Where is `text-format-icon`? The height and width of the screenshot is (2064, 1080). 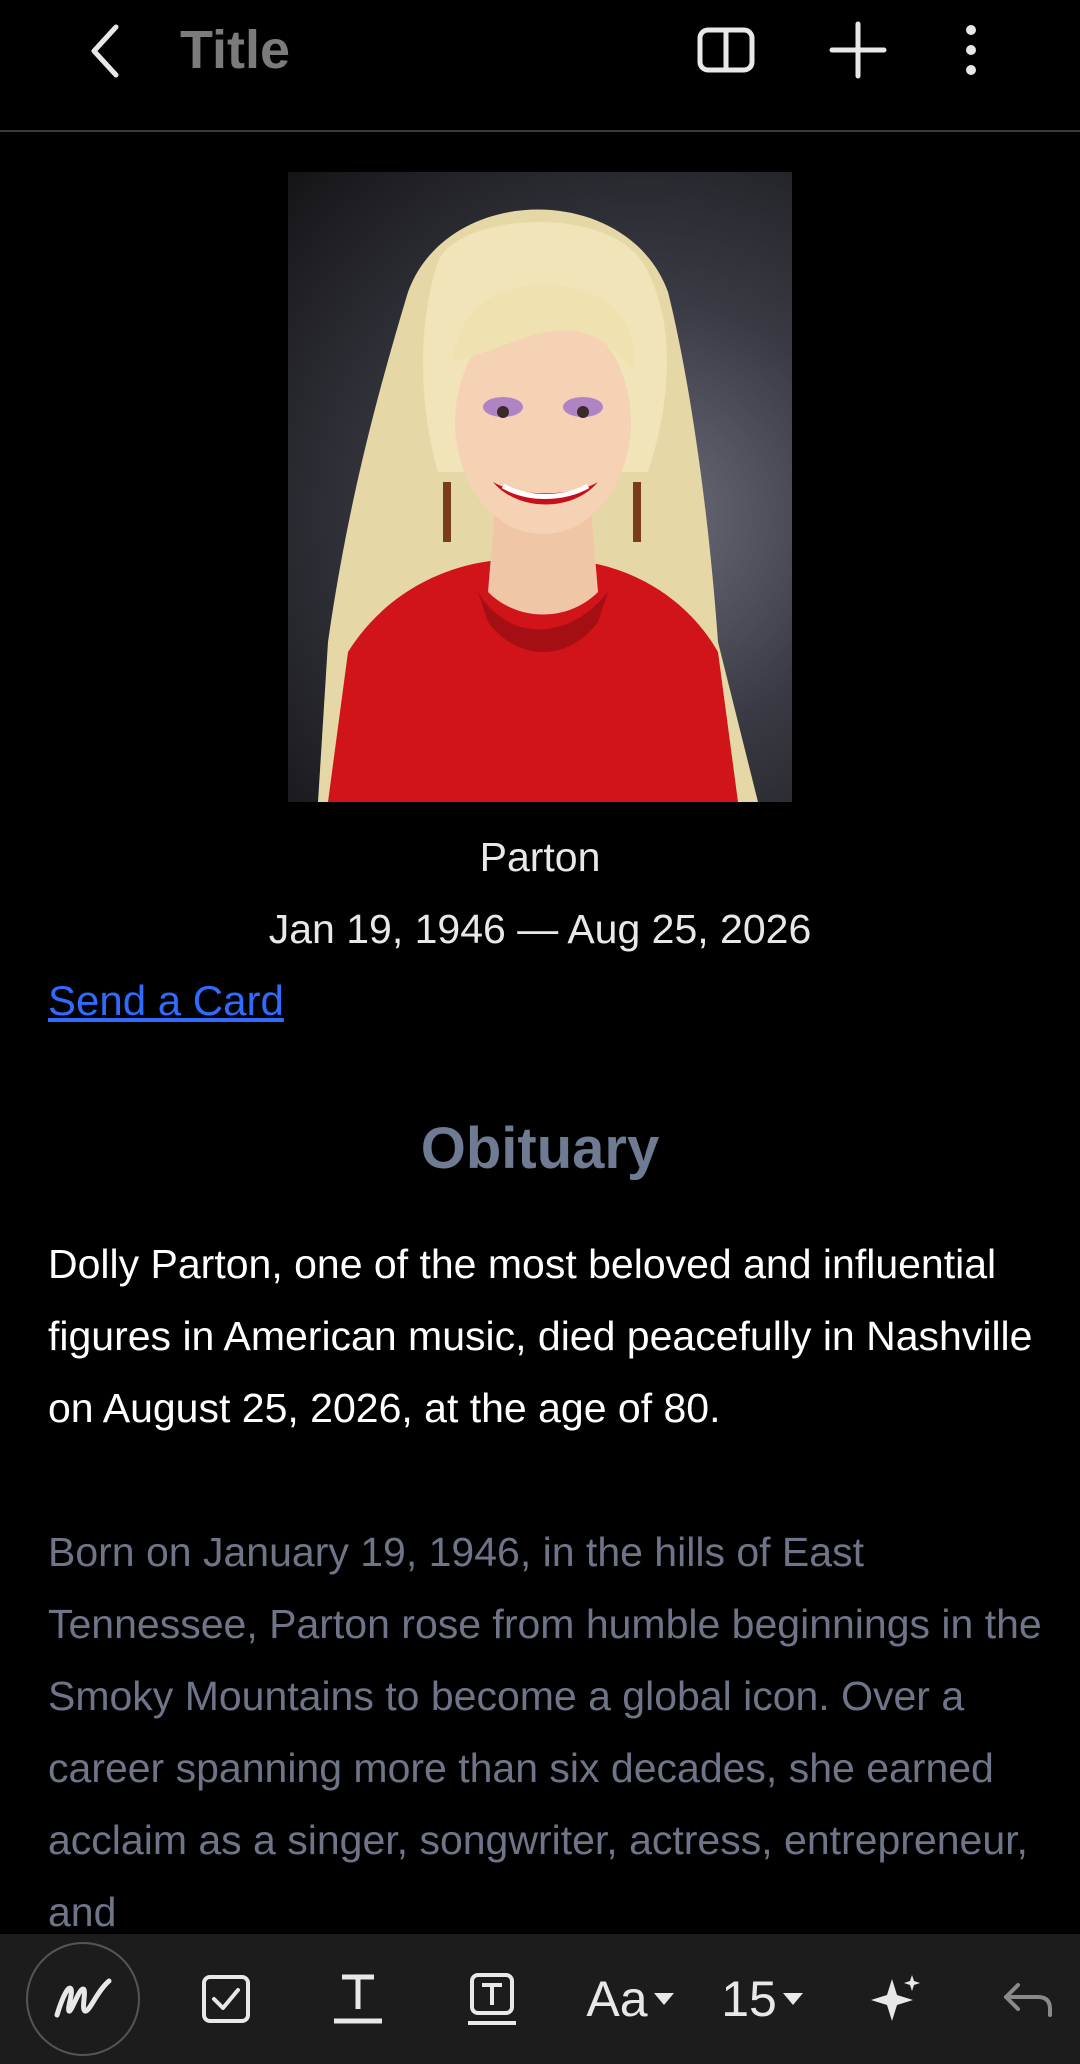 text-format-icon is located at coordinates (358, 1999).